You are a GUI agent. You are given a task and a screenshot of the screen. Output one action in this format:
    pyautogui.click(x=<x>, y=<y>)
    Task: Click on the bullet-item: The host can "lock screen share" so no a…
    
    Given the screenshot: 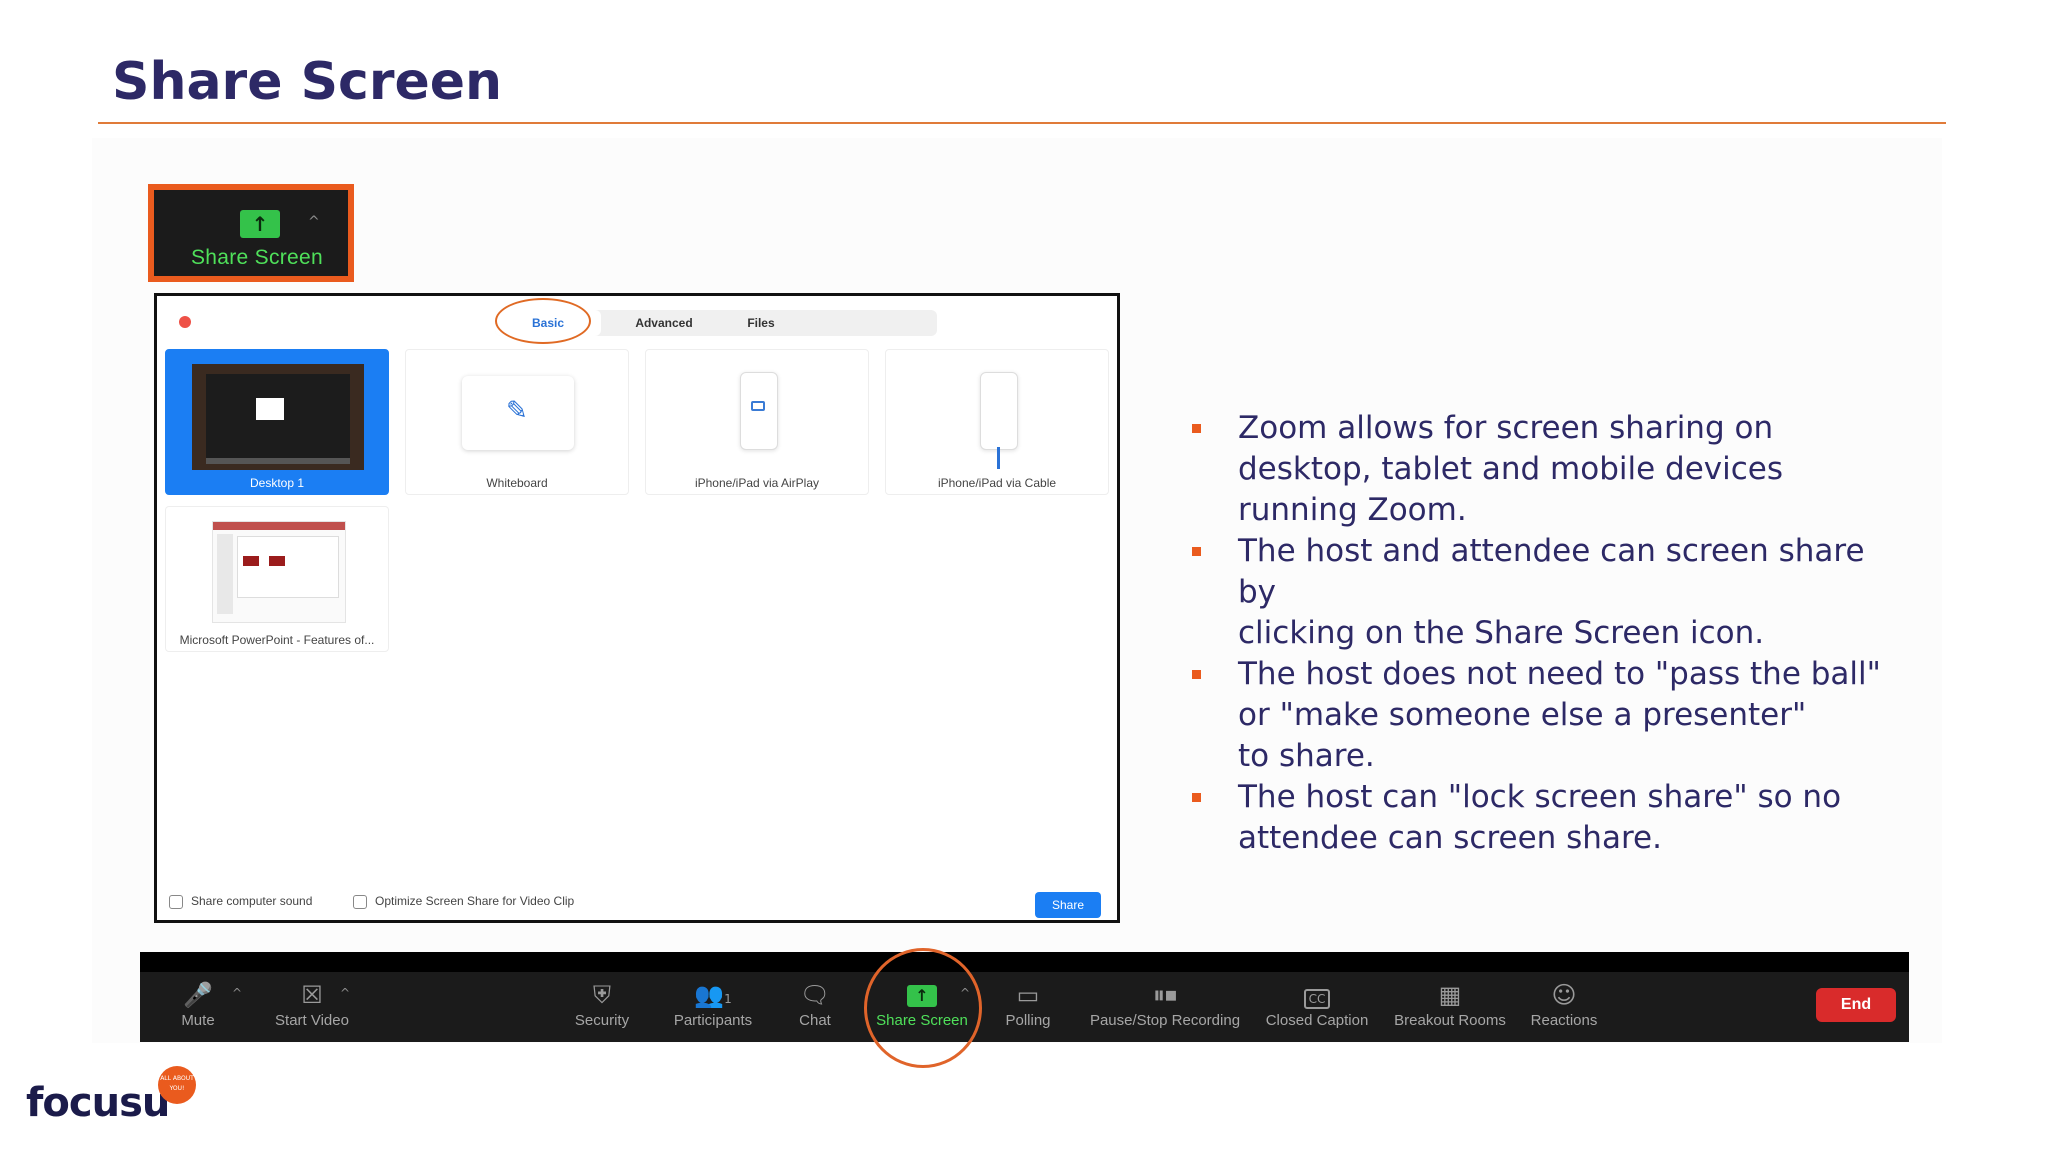 What is the action you would take?
    pyautogui.click(x=1550, y=818)
    